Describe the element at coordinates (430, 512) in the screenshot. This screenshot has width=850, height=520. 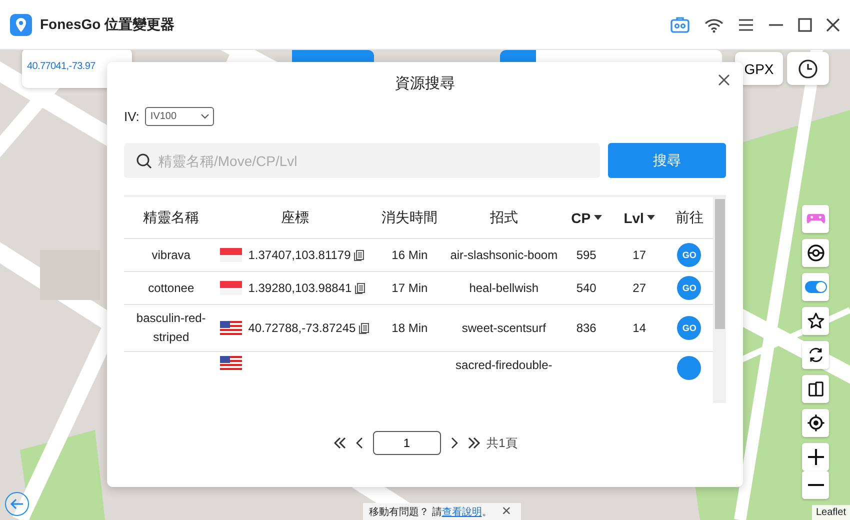
I see `help-text: 移動有問題？ 請查看說明。` at that location.